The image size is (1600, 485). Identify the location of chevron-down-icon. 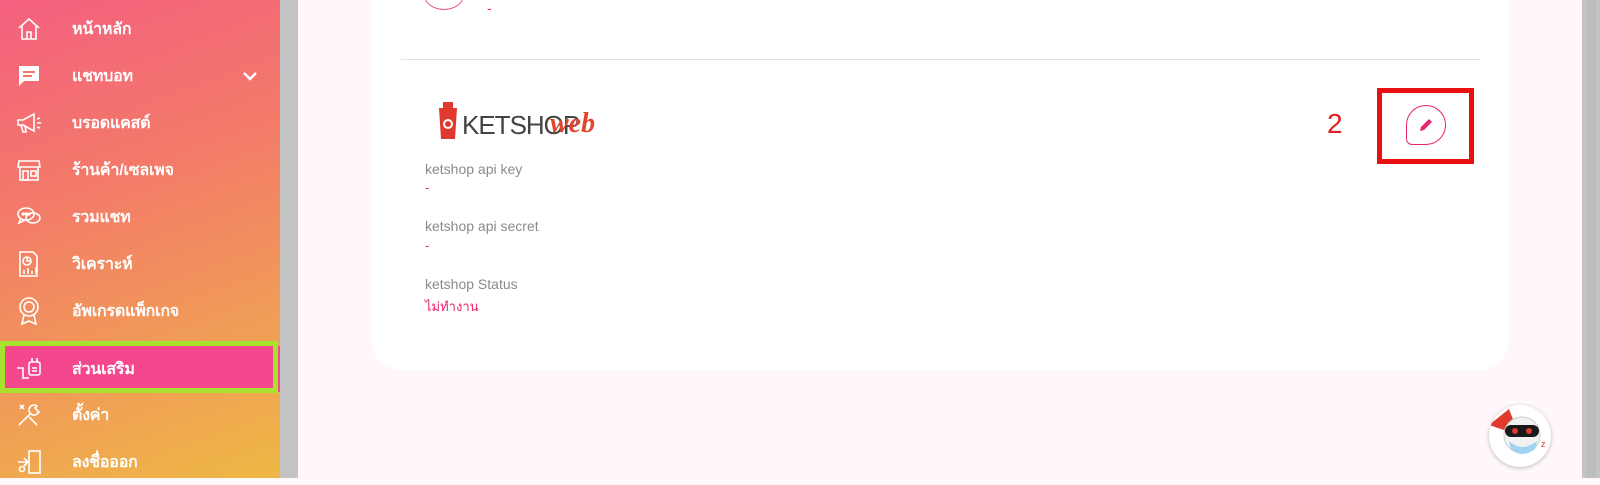
(250, 76).